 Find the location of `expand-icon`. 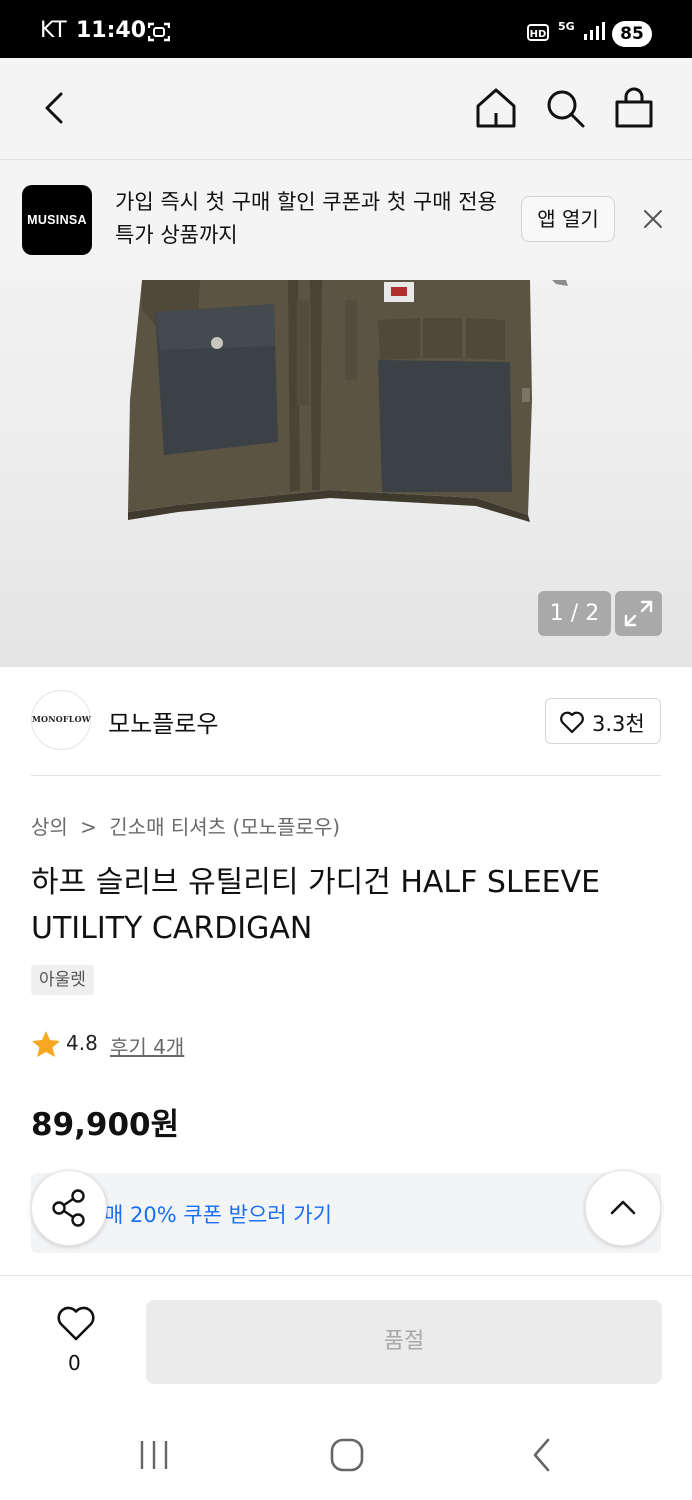

expand-icon is located at coordinates (638, 613).